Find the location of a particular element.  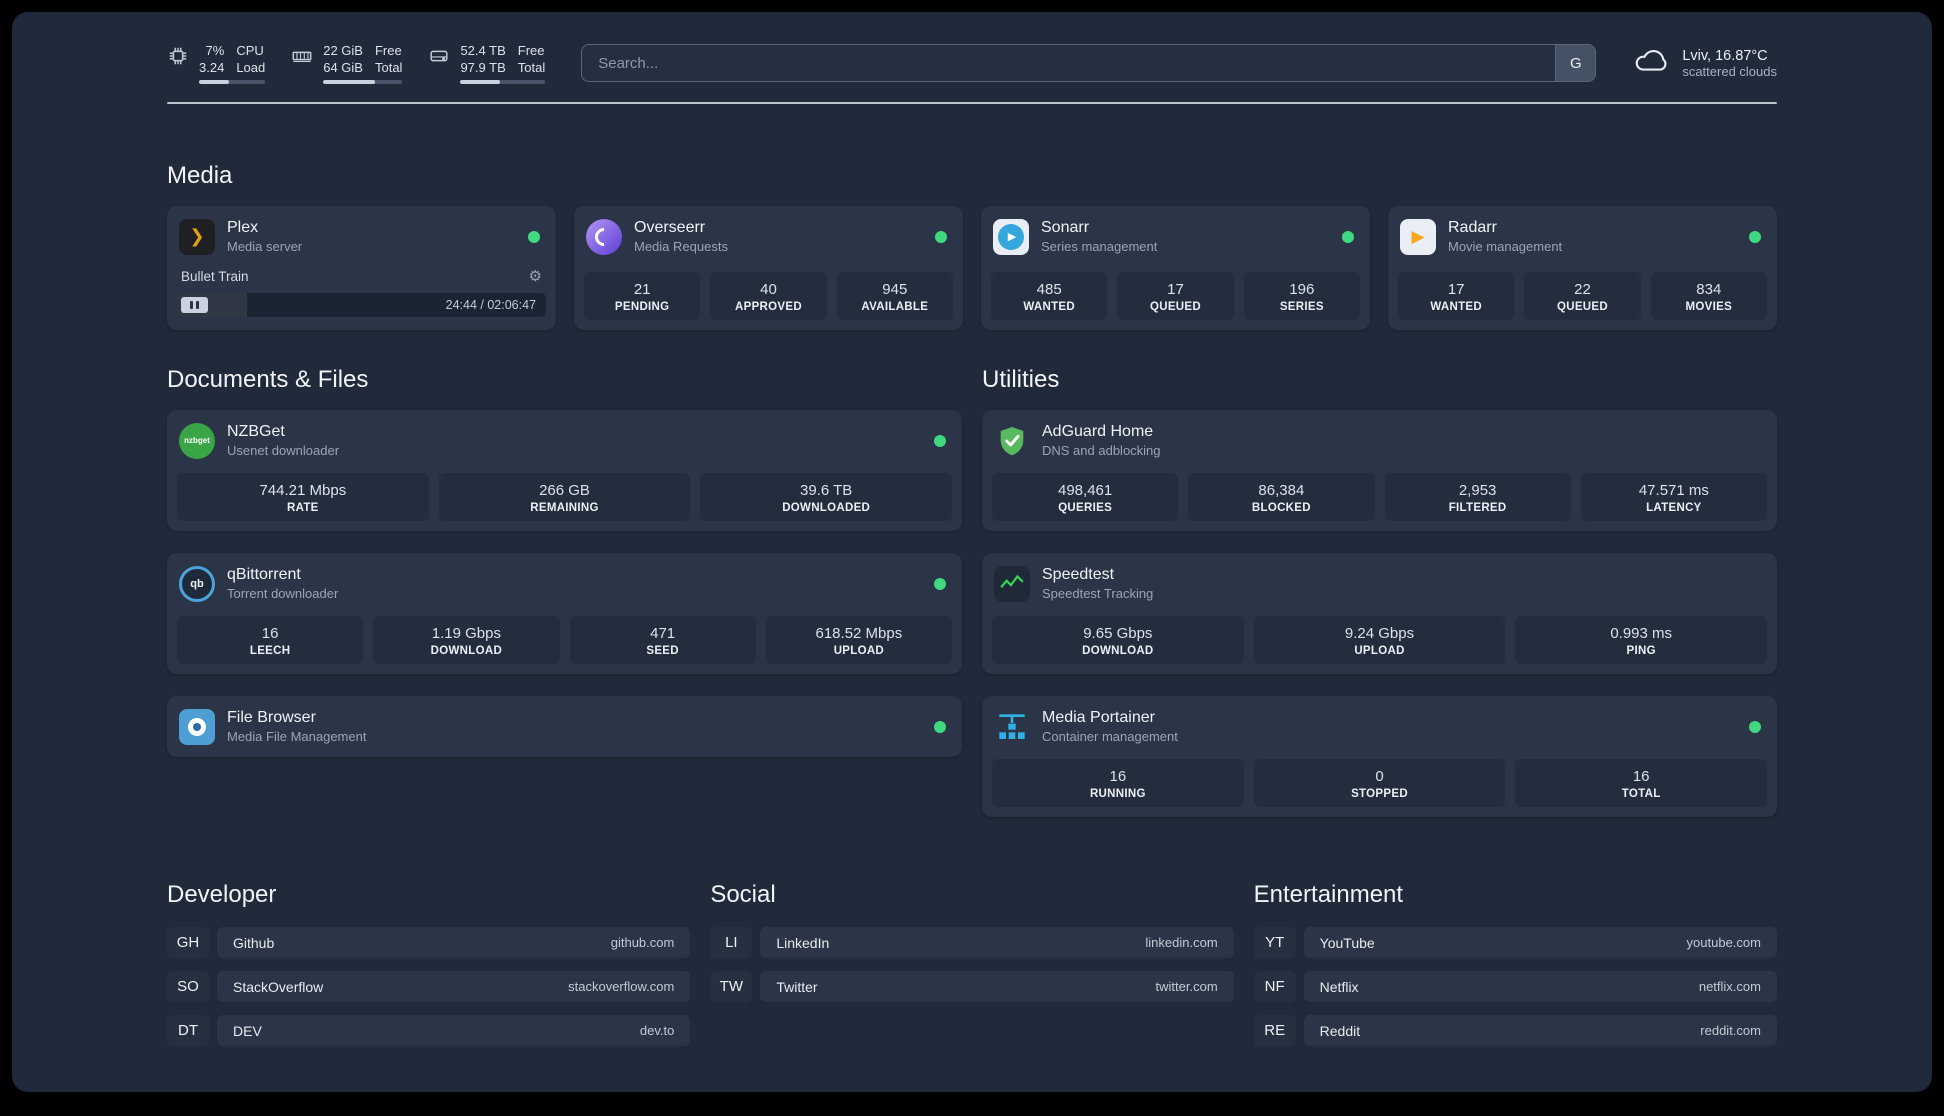

radarr-status-dot is located at coordinates (1755, 236).